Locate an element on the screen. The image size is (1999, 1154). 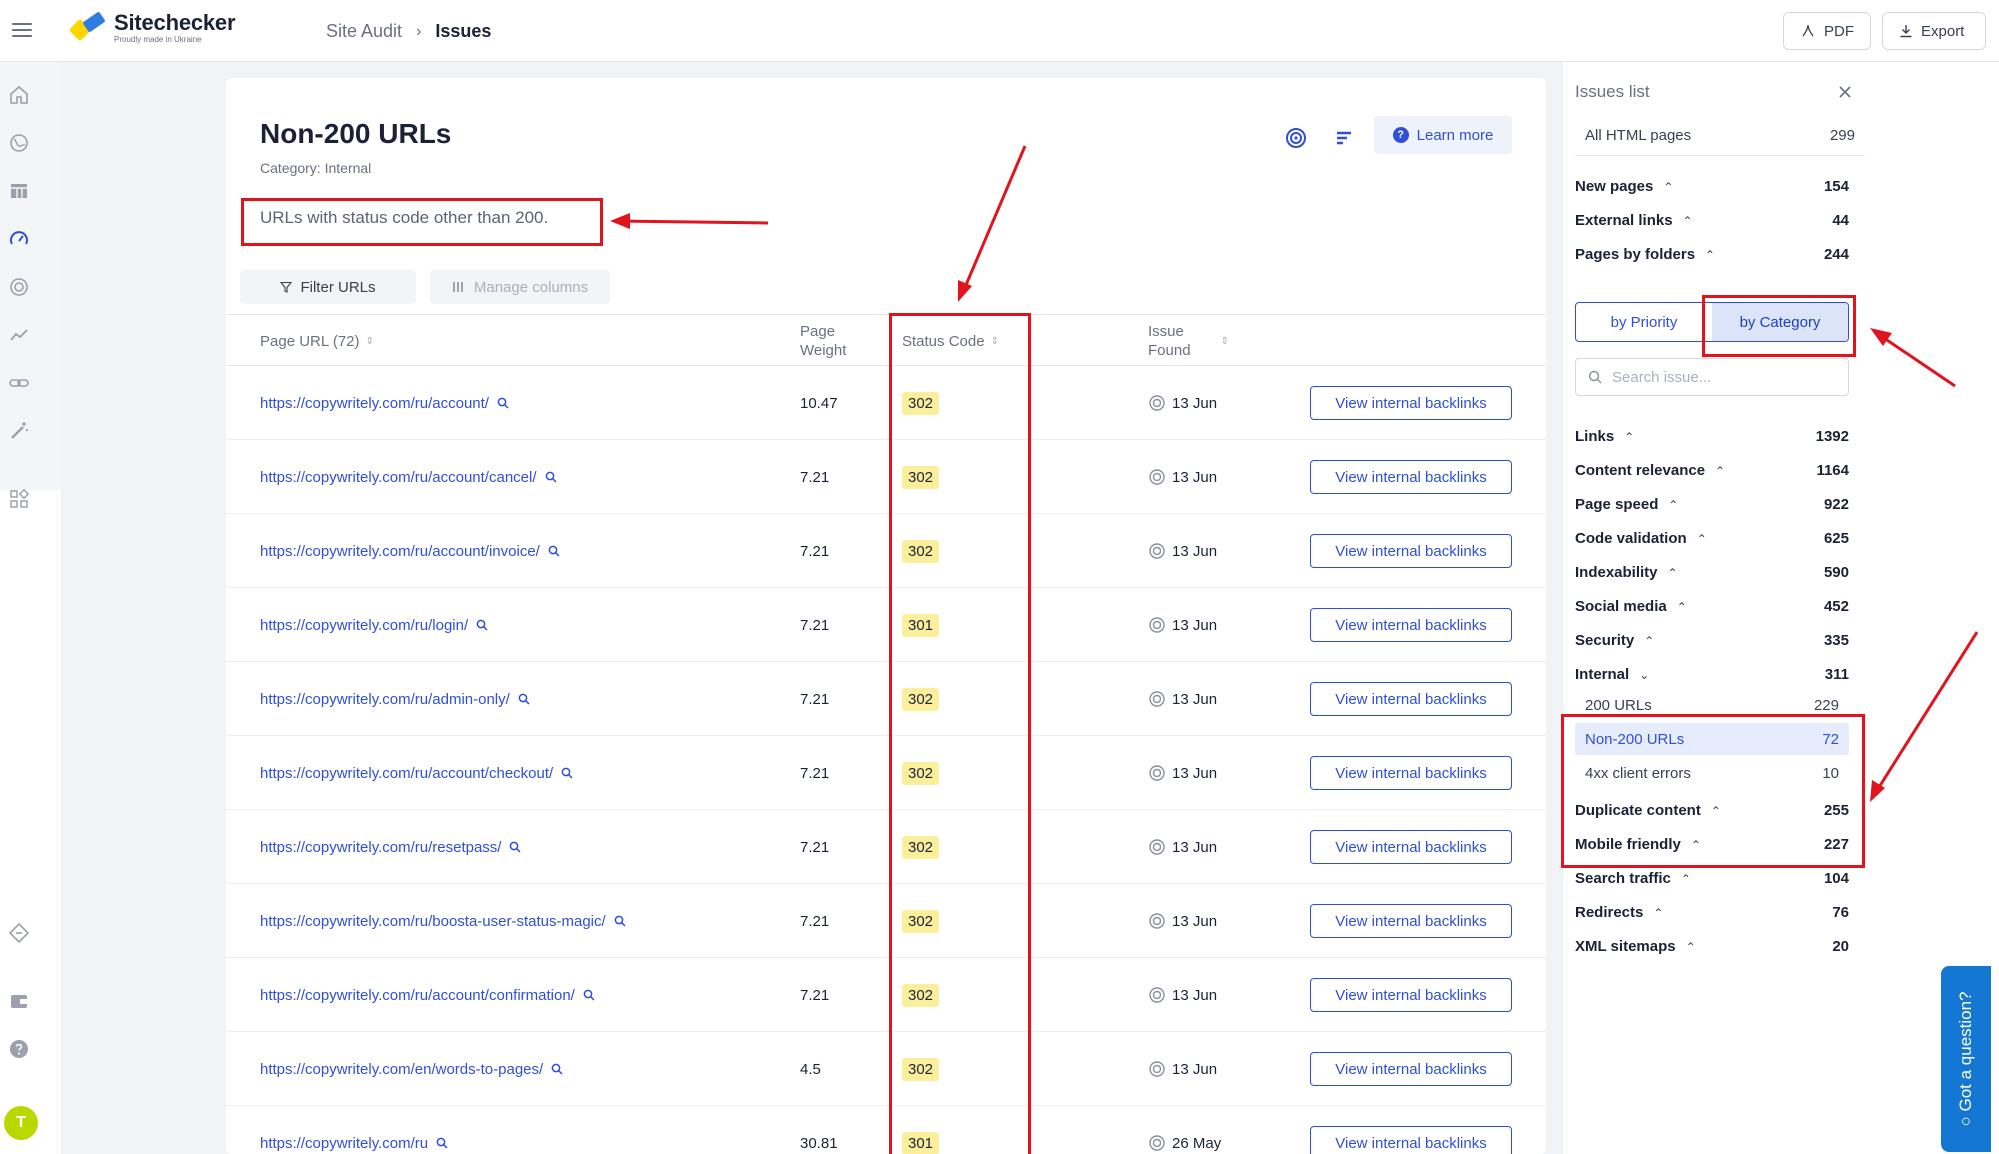
trend-icon is located at coordinates (19, 335).